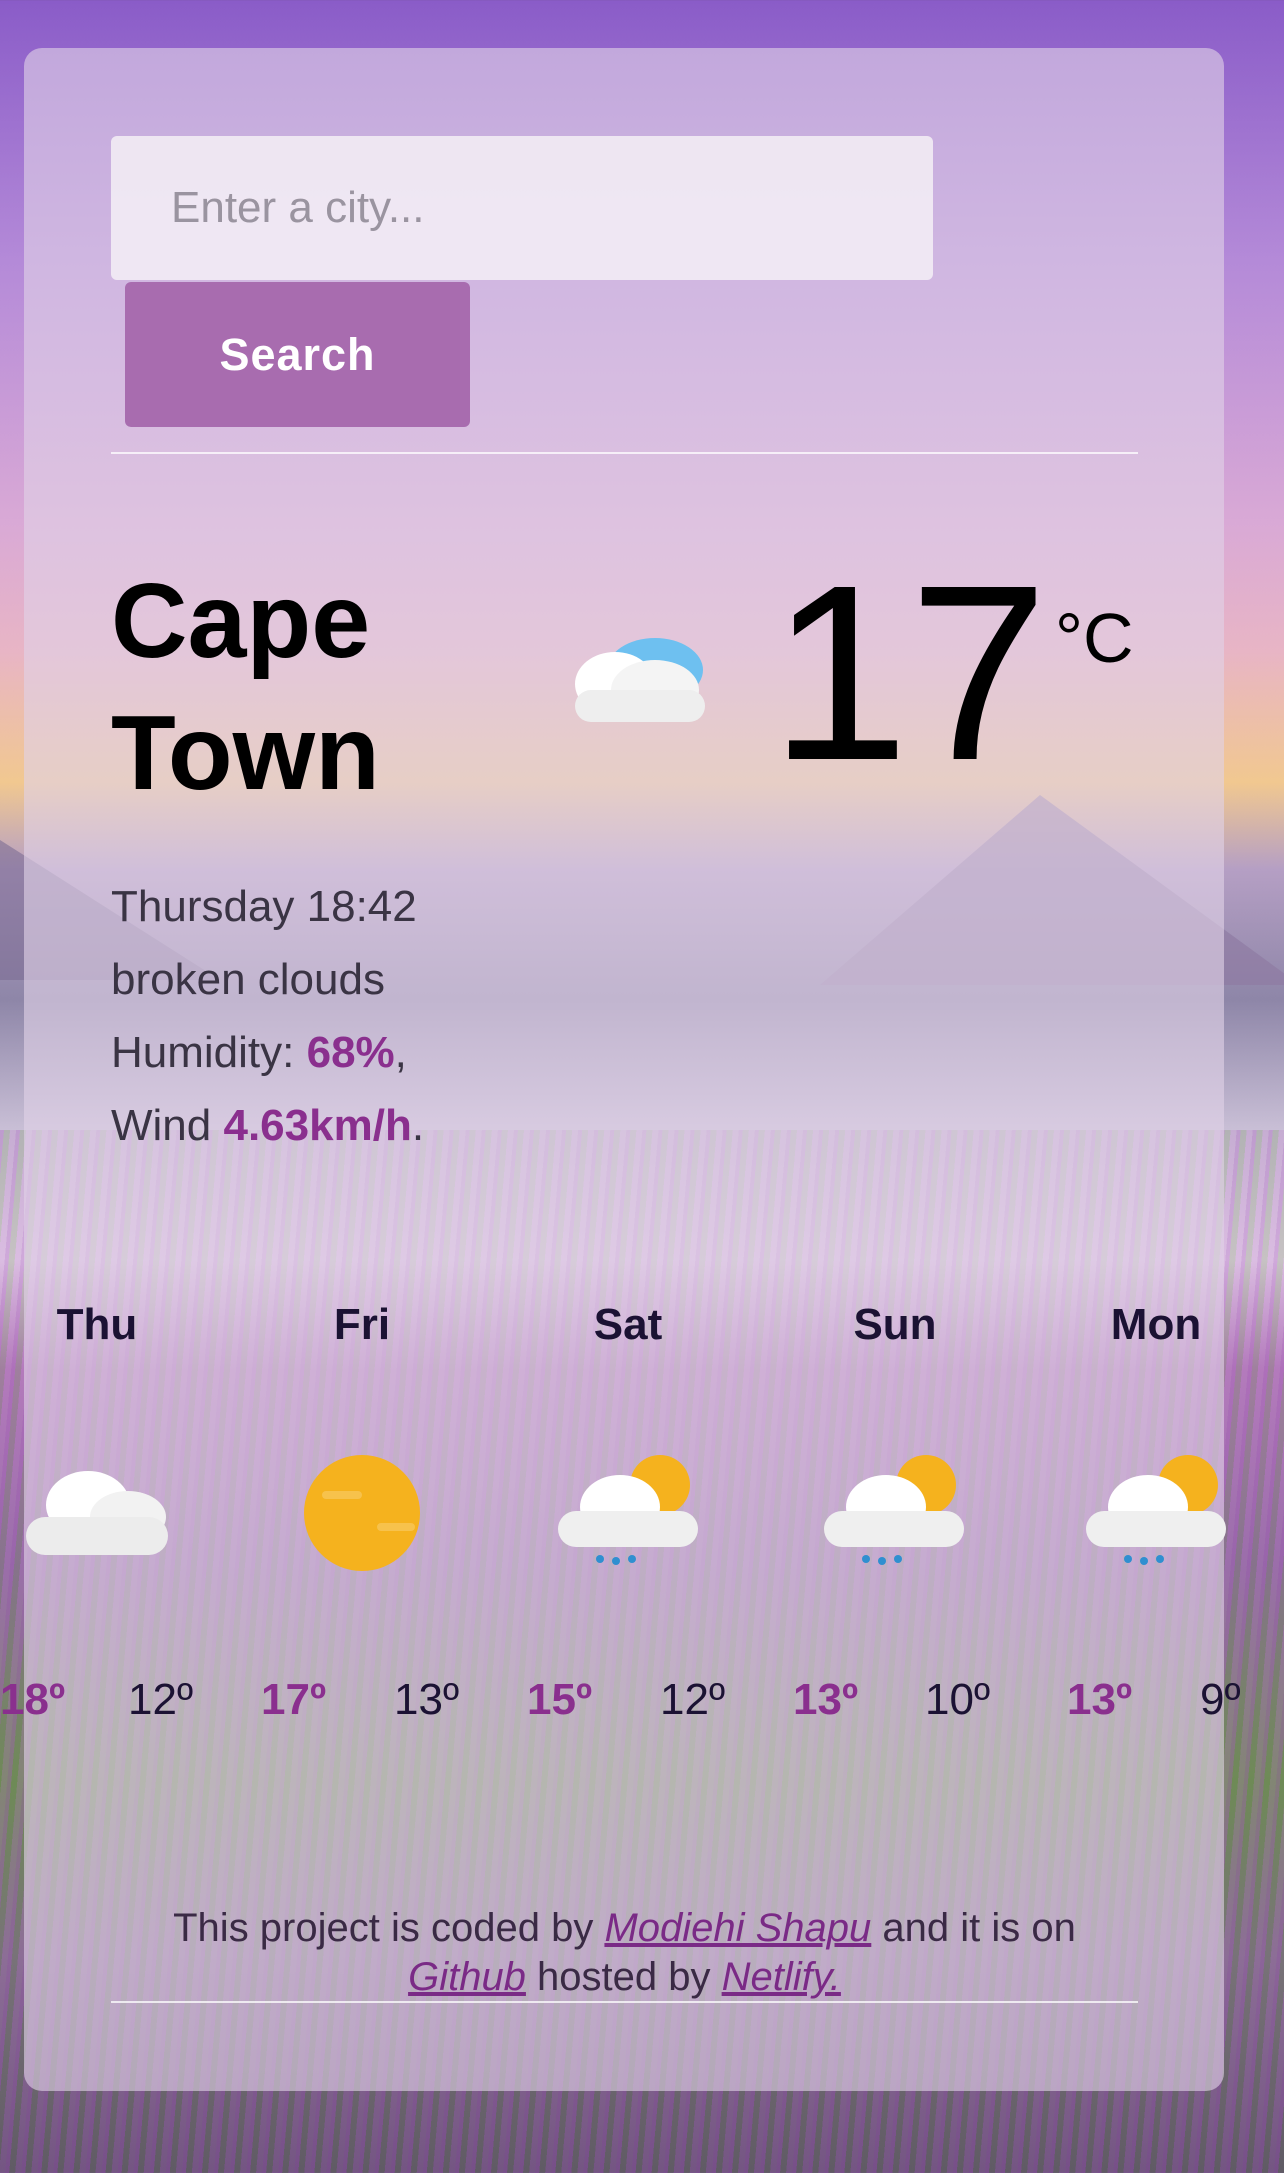  I want to click on wind-label: Wind, so click(167, 1125).